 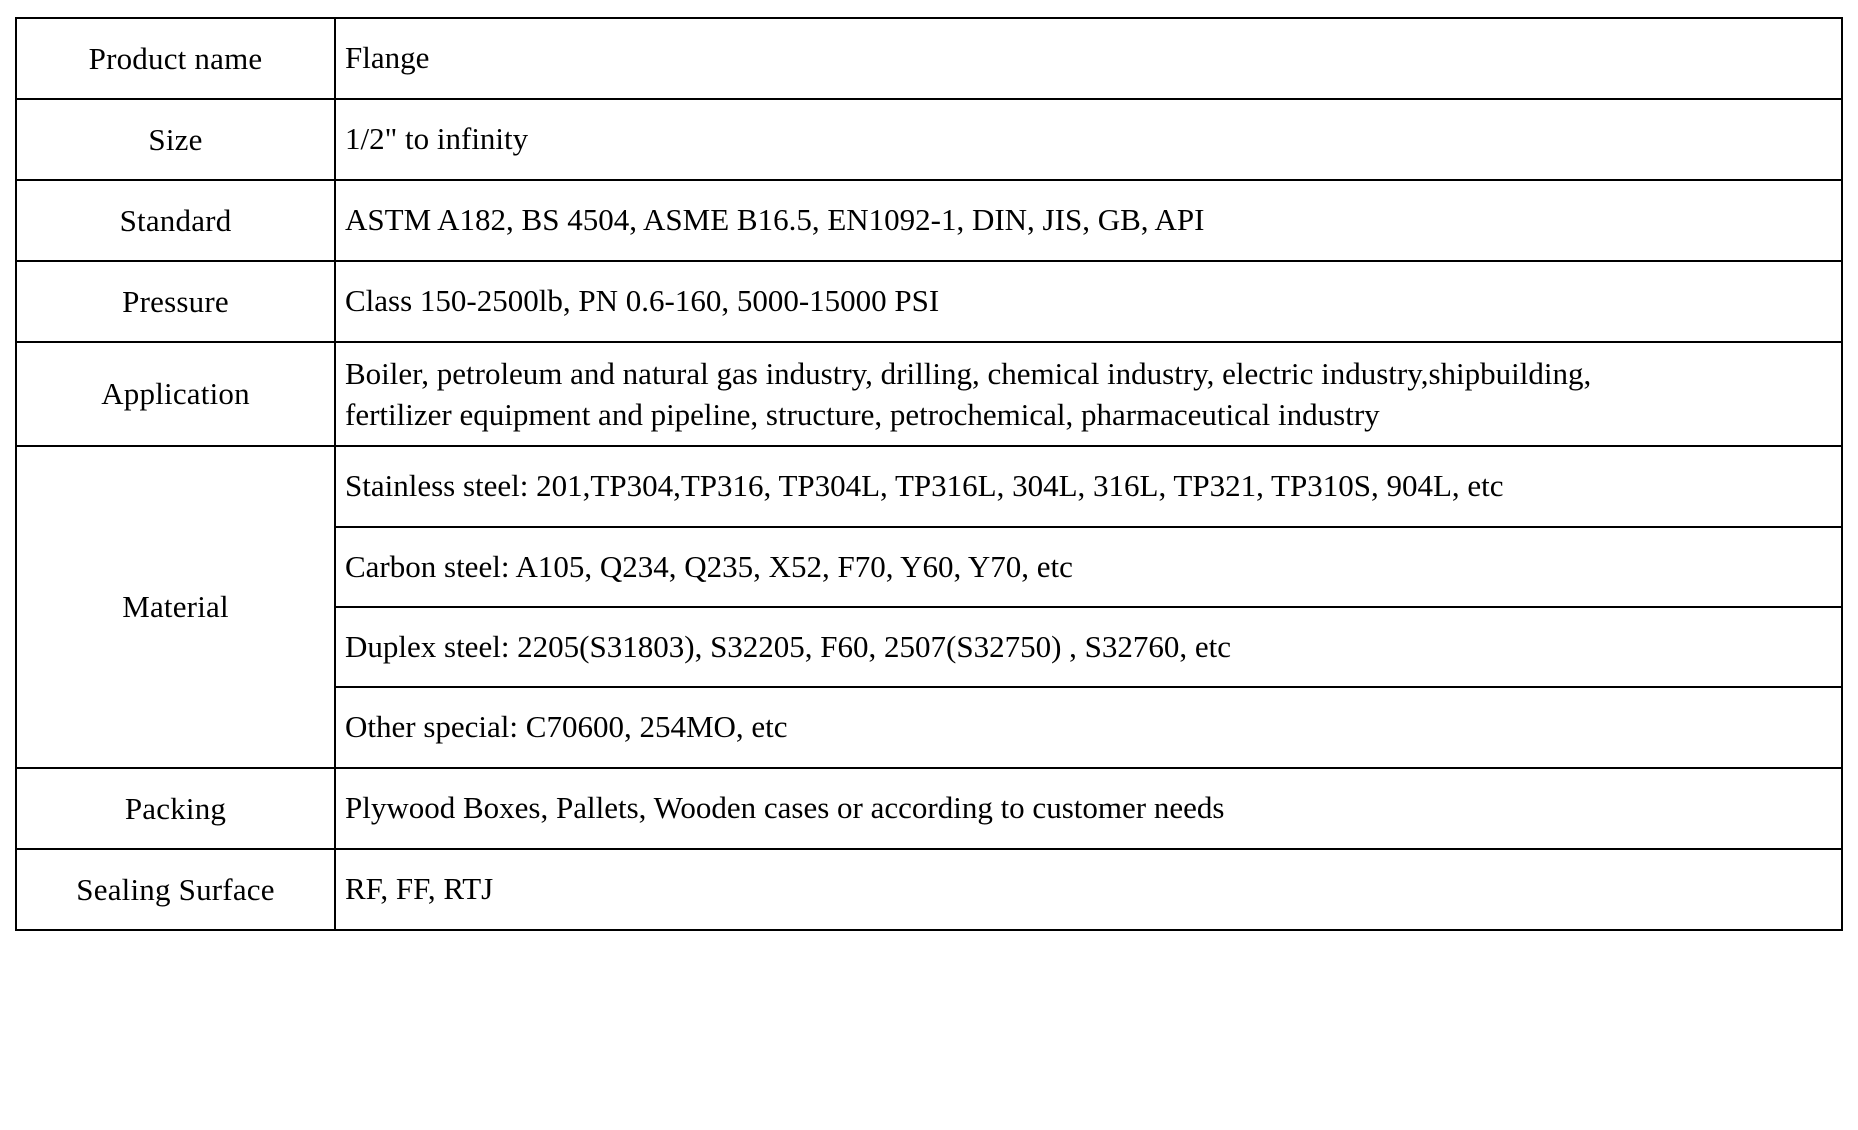 I want to click on row-label-standard: Standard, so click(x=175, y=220).